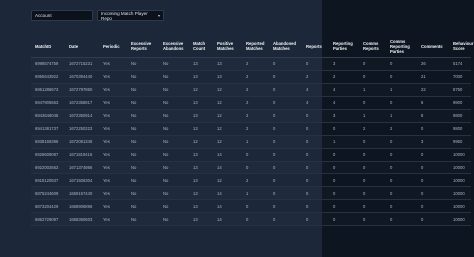  Describe the element at coordinates (433, 103) in the screenshot. I see `table-cell: 6` at that location.